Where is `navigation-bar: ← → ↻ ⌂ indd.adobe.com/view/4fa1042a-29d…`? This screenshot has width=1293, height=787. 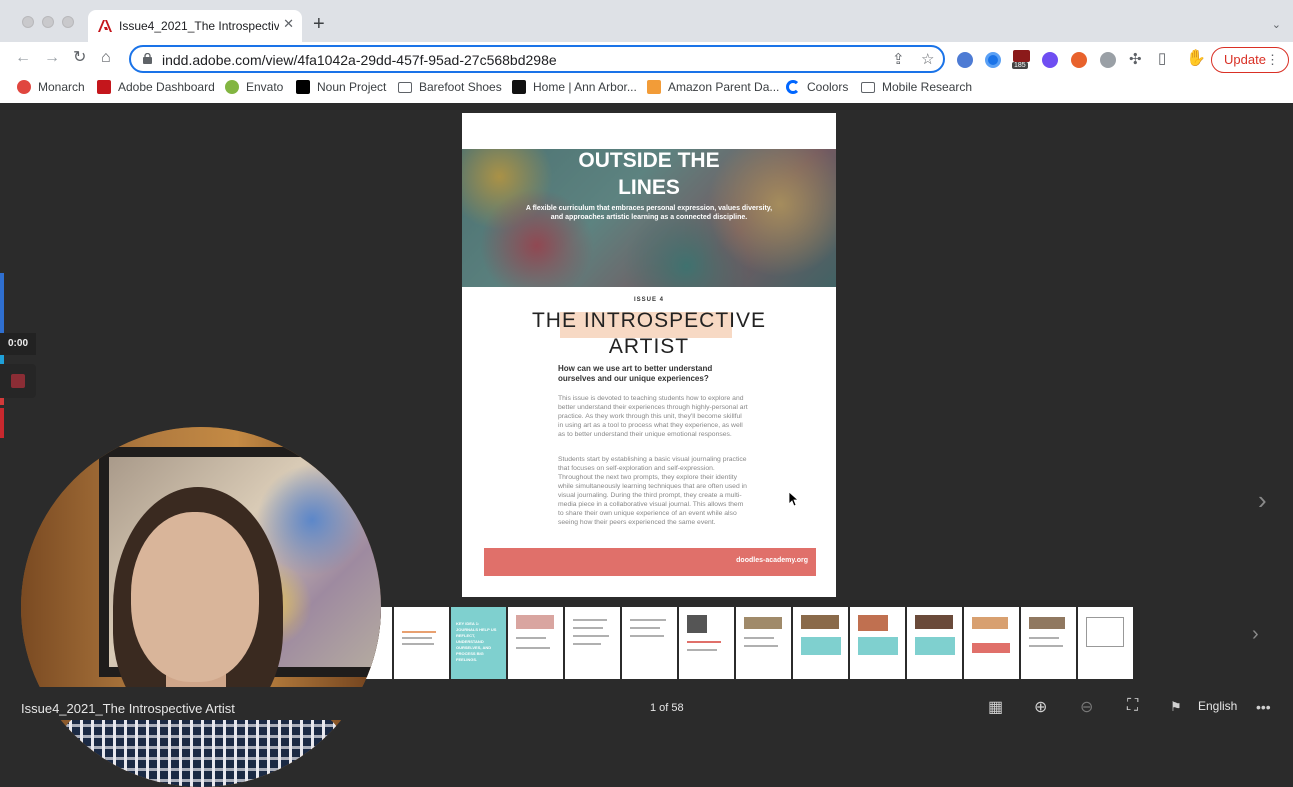
navigation-bar: ← → ↻ ⌂ indd.adobe.com/view/4fa1042a-29d… is located at coordinates (646, 59).